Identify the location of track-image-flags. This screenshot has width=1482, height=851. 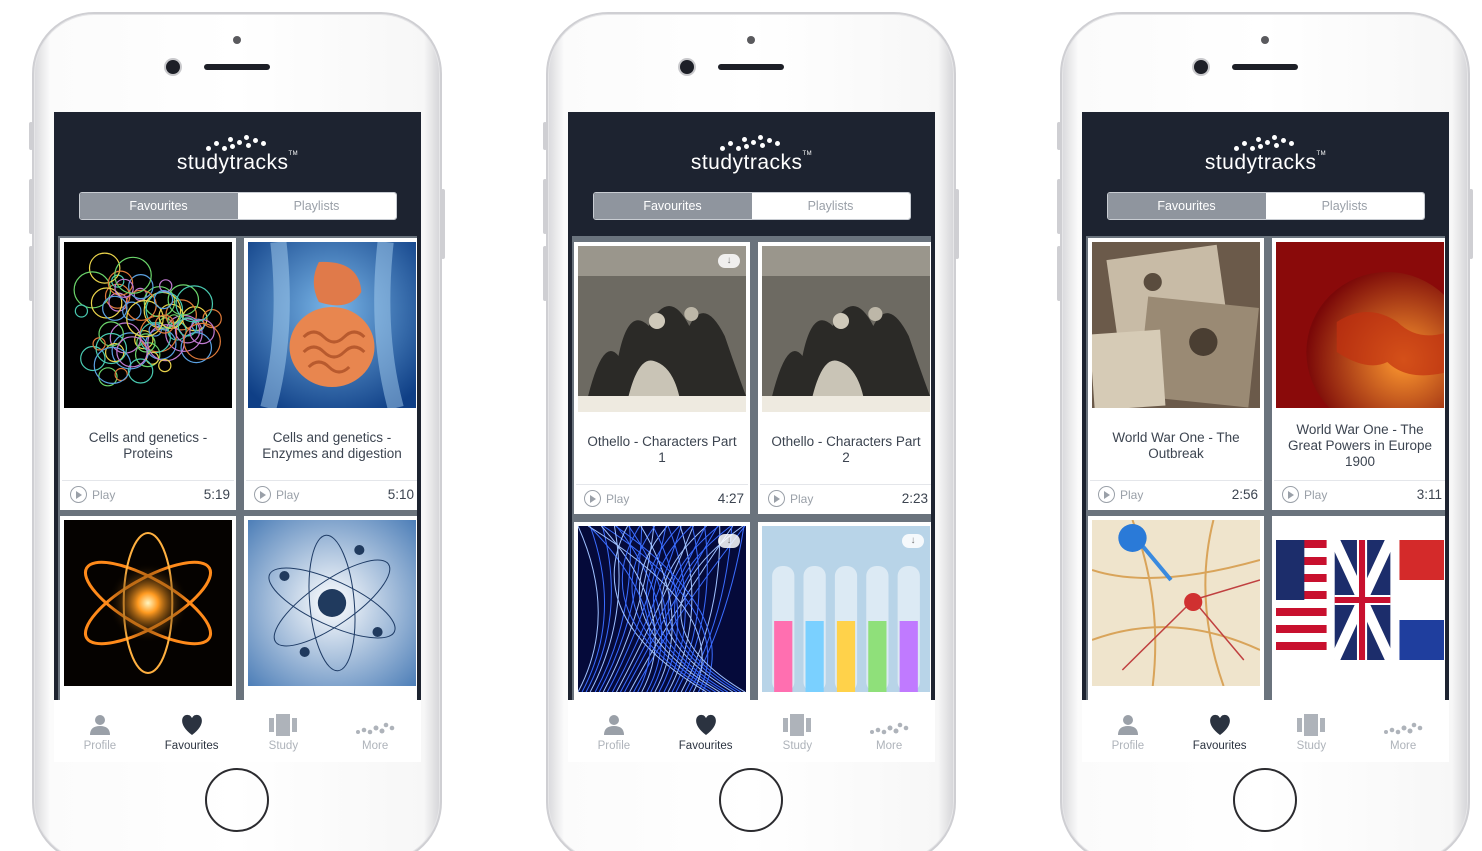
(1360, 603).